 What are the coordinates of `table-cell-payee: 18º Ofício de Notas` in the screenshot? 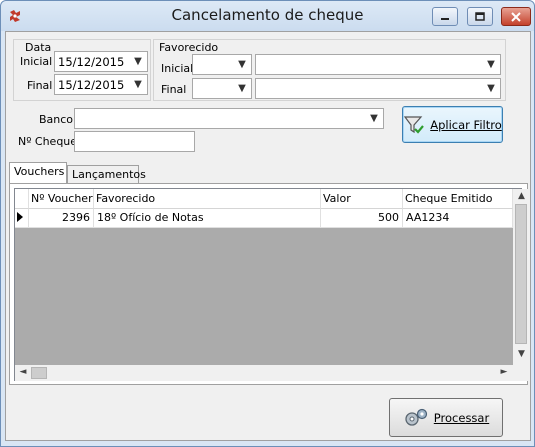 It's located at (207, 218).